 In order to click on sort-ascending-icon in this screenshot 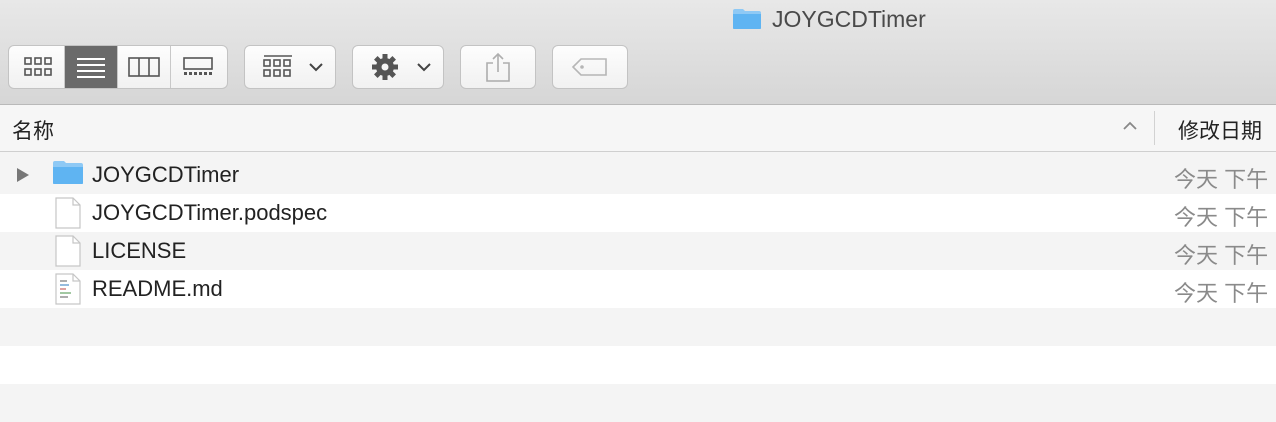, I will do `click(1130, 125)`.